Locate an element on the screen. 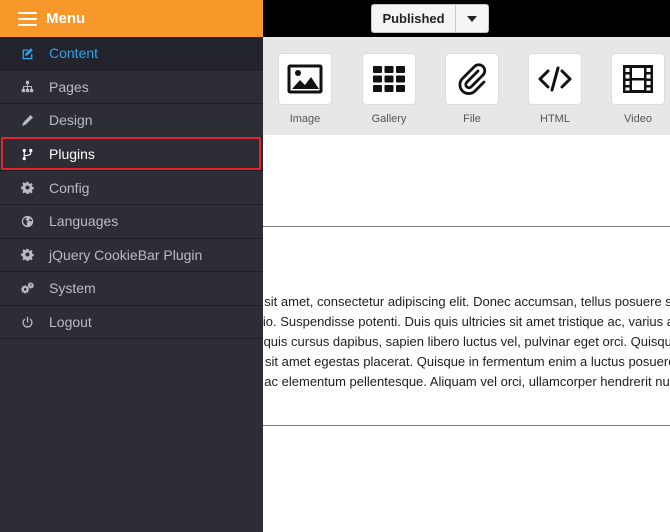  publish-dropdown-toggle is located at coordinates (472, 18).